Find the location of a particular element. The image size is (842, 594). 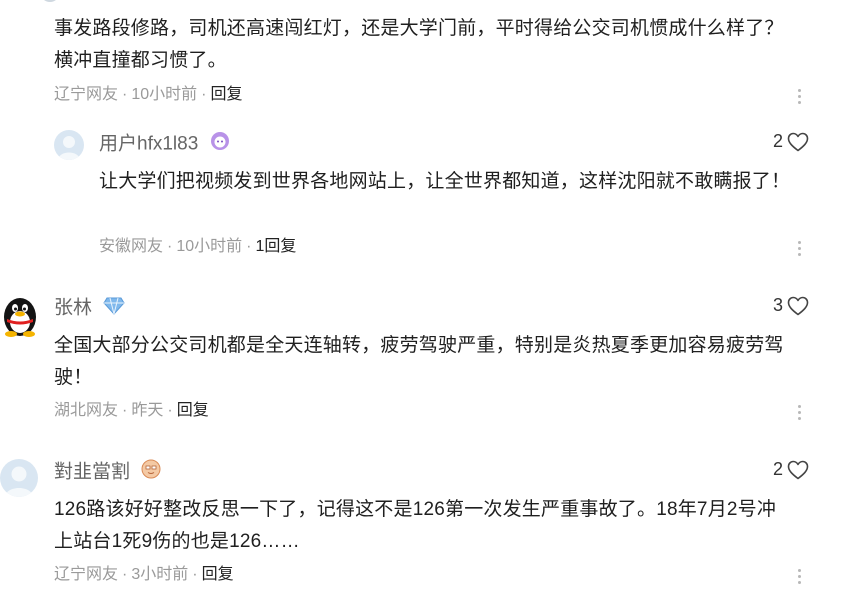

comment-time: 3小时前 is located at coordinates (160, 574).